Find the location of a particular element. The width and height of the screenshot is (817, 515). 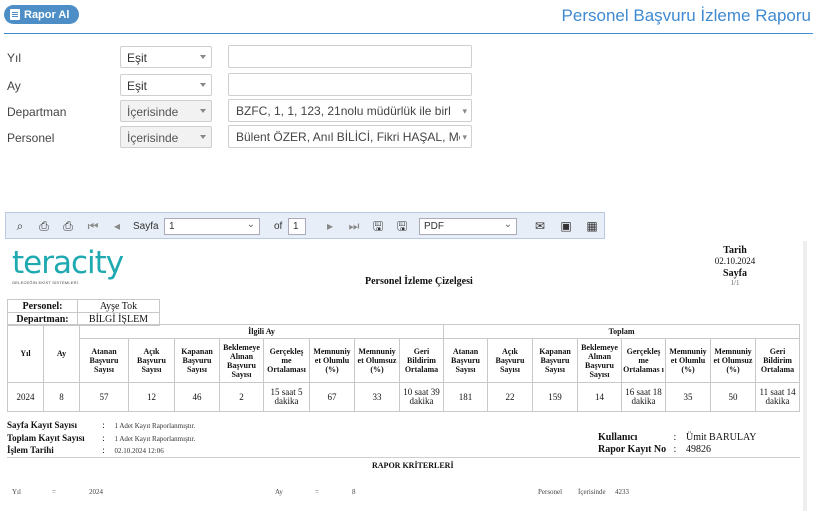

col-header: Açık Başvuru Sayısı is located at coordinates (151, 360).